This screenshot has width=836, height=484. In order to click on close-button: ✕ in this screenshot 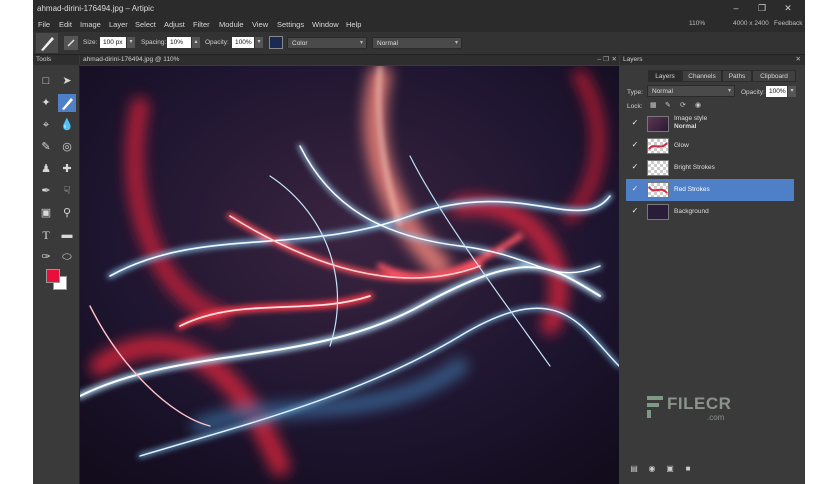, I will do `click(788, 8)`.